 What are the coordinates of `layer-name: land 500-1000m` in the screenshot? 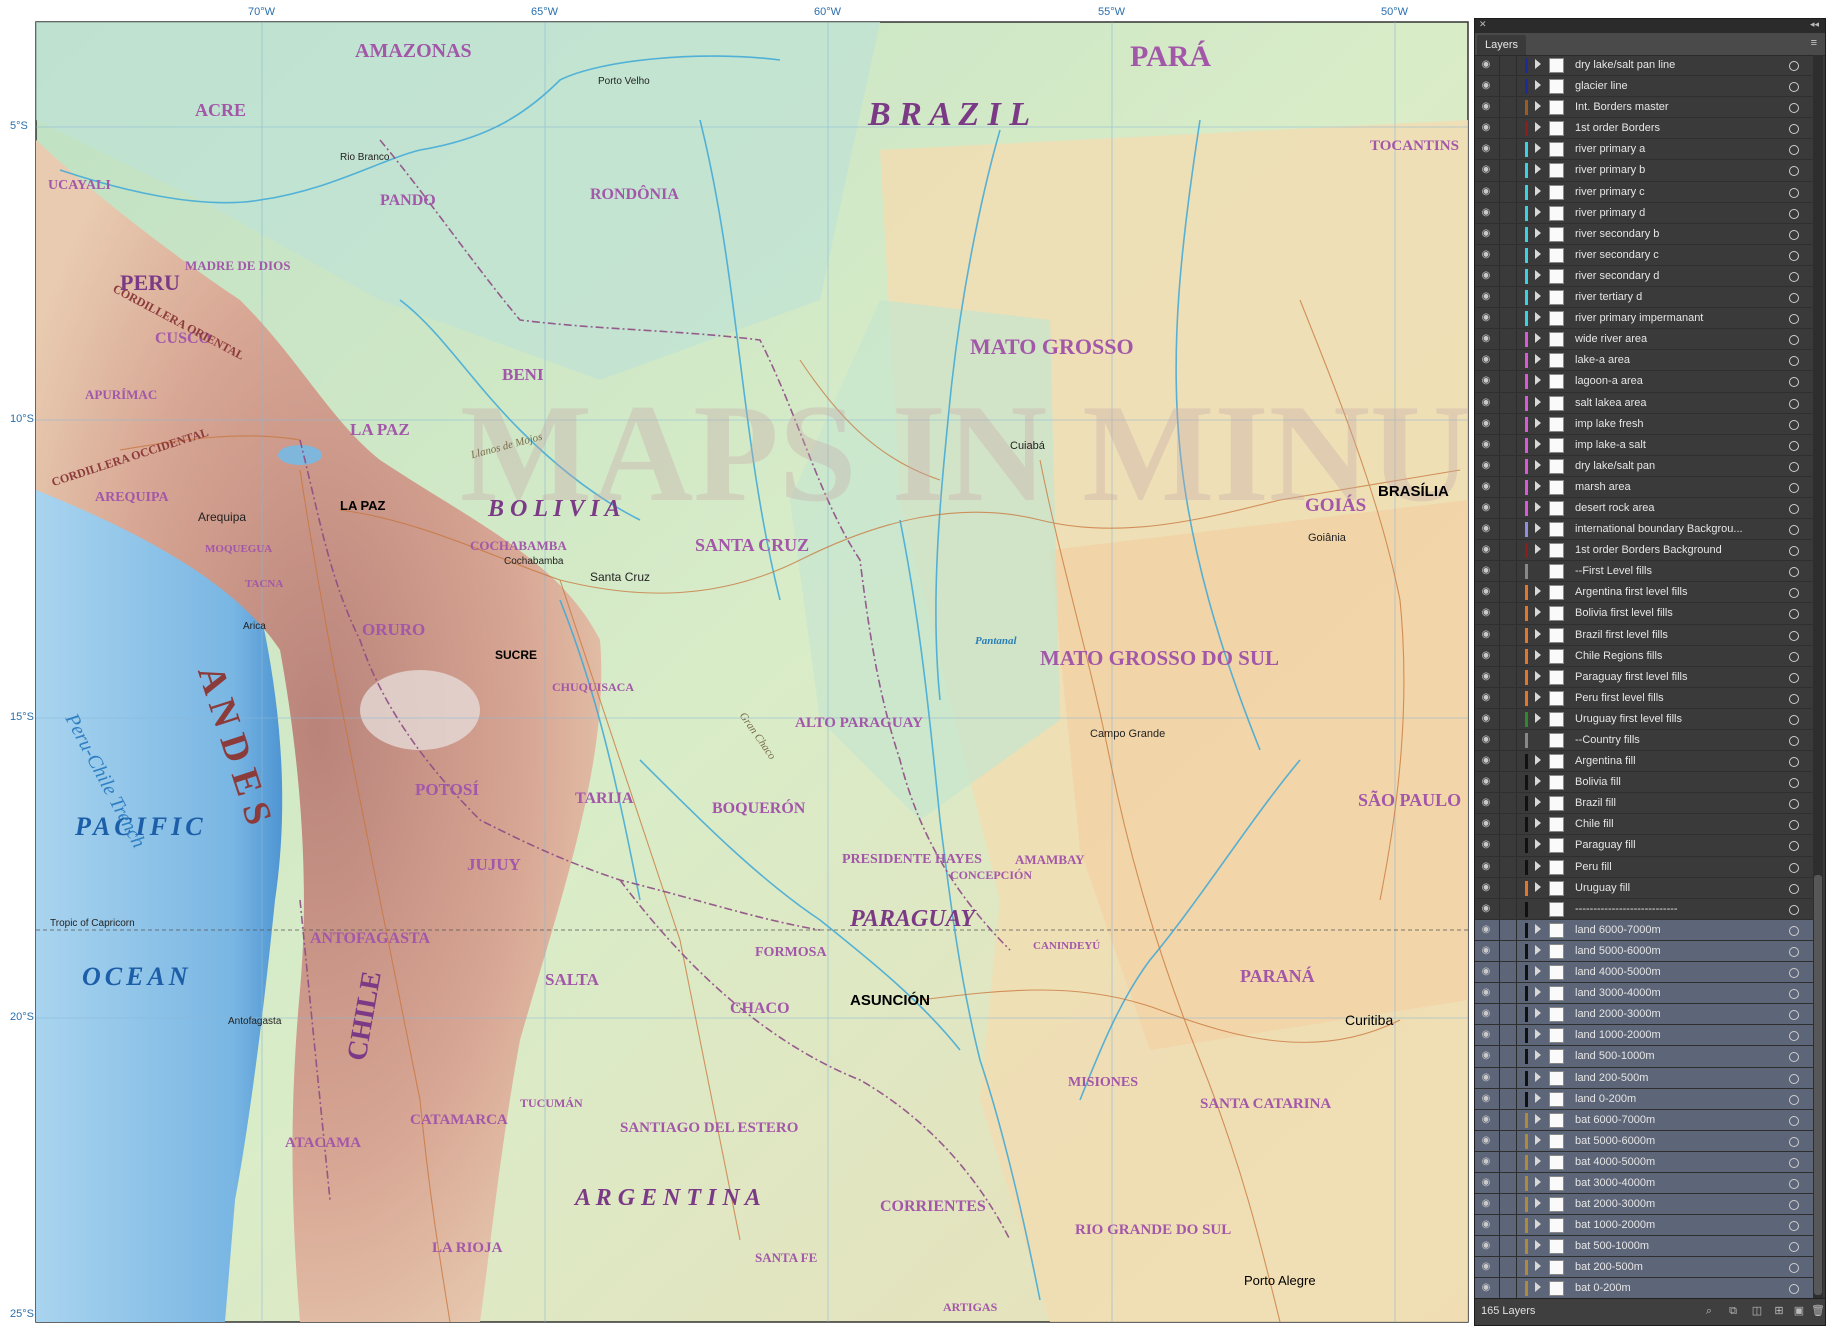 It's located at (1615, 1056).